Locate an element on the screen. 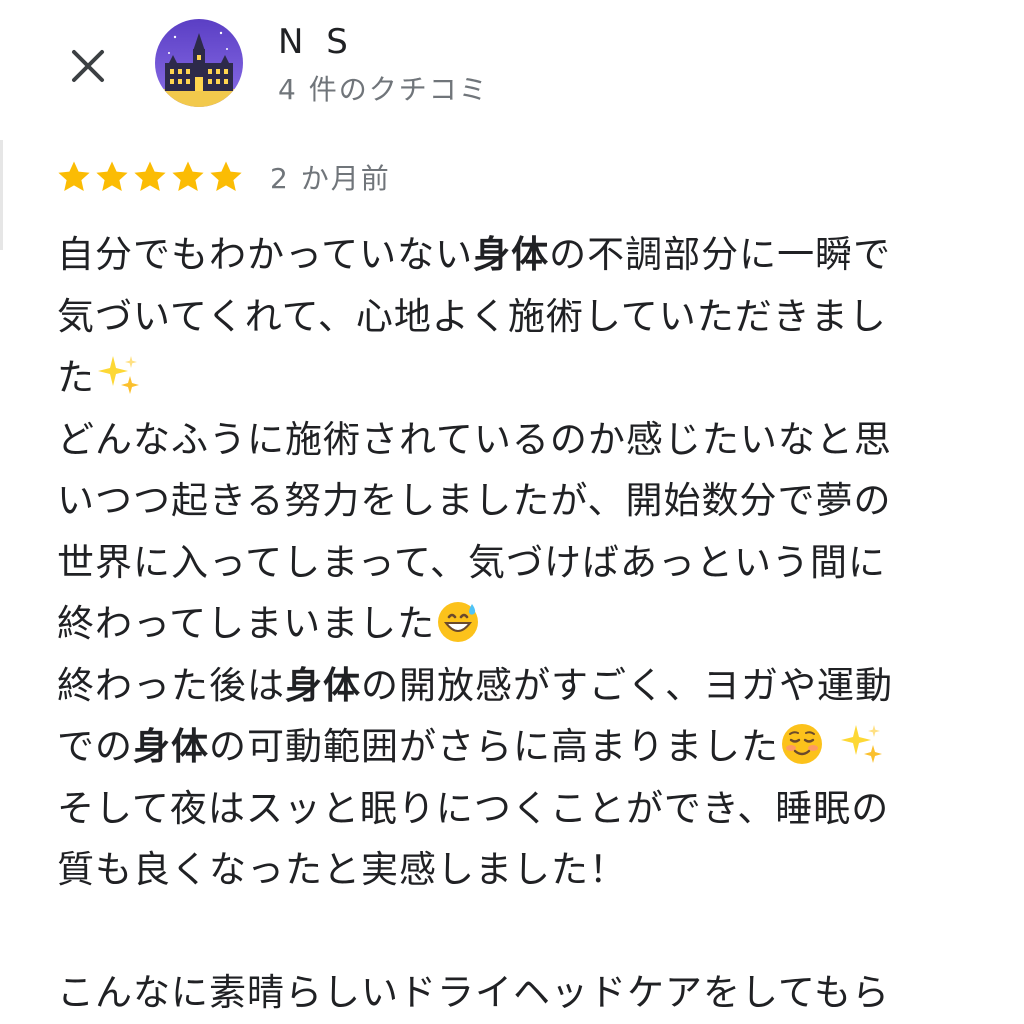 This screenshot has width=1024, height=1024. rating-row: 2 か月前 is located at coordinates (223, 177).